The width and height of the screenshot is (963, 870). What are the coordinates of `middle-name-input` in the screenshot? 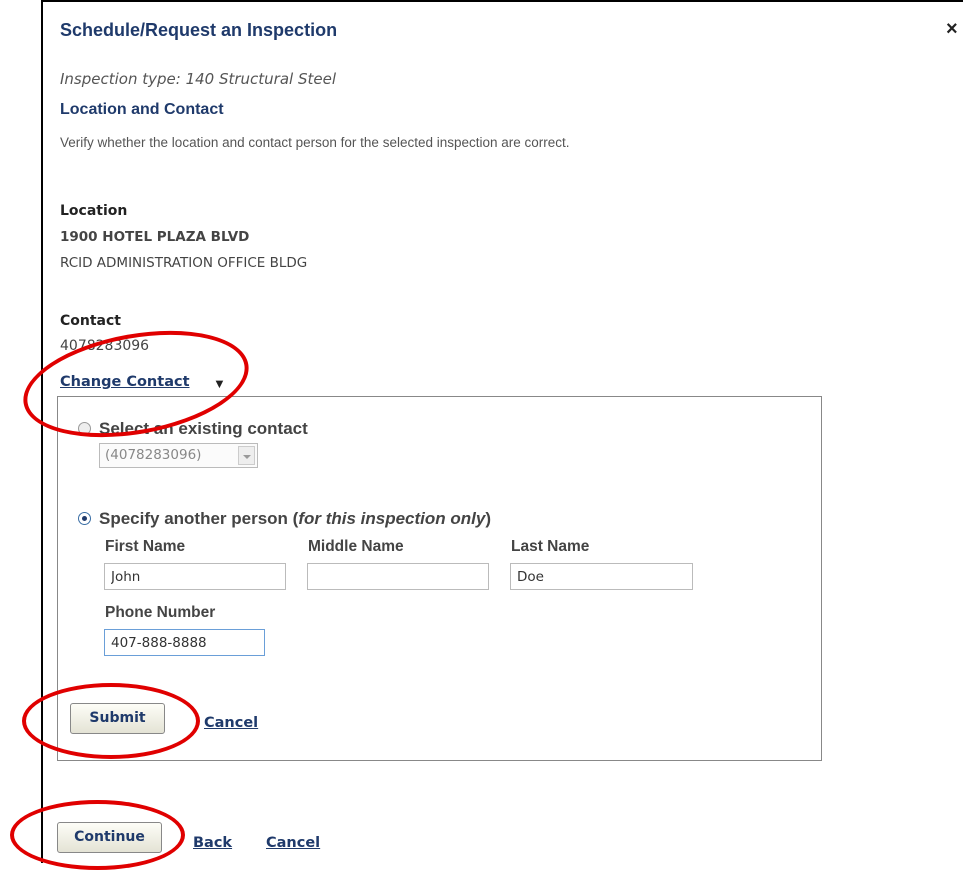 It's located at (398, 576).